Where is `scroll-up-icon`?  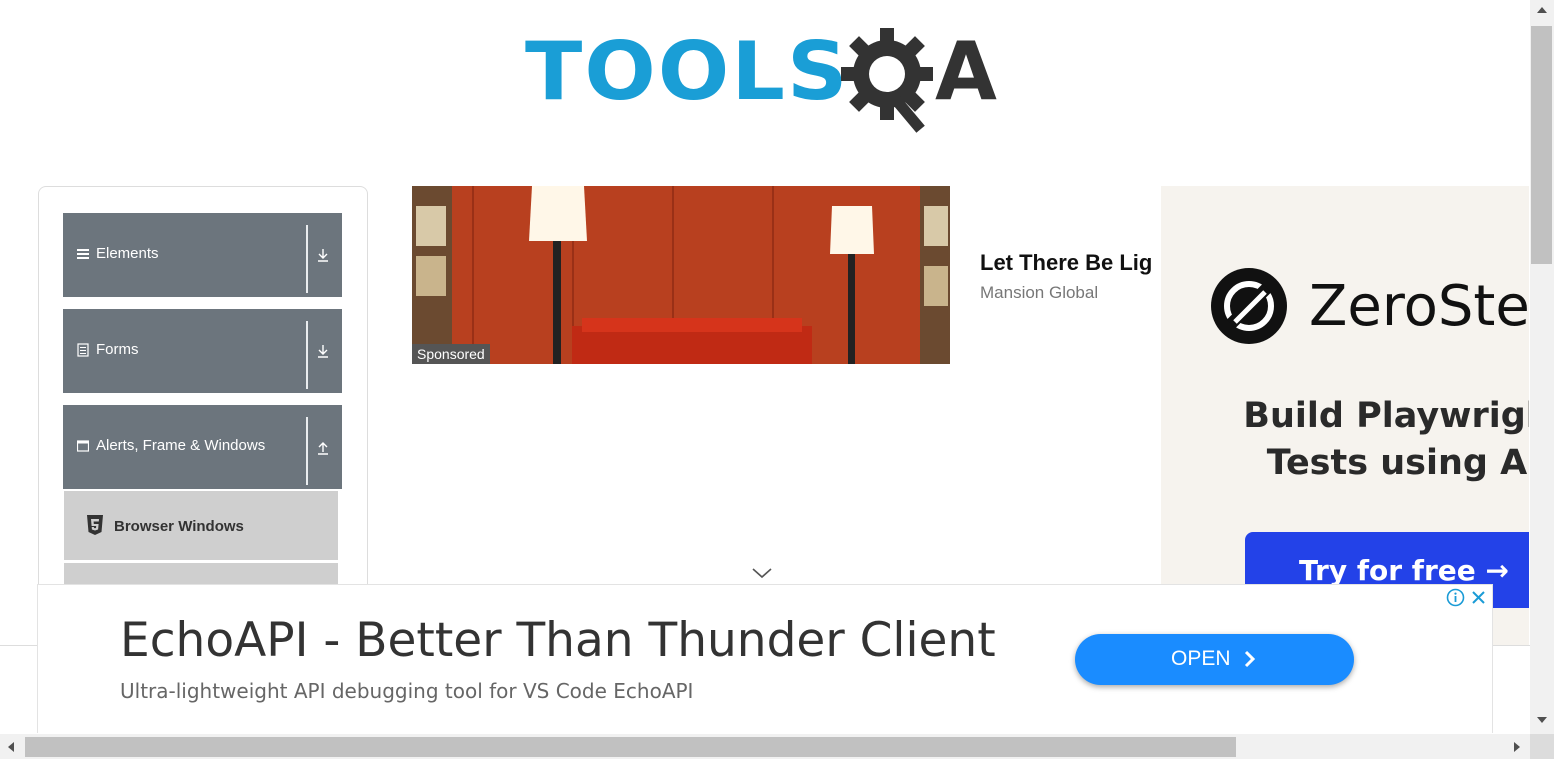
scroll-up-icon is located at coordinates (1542, 10).